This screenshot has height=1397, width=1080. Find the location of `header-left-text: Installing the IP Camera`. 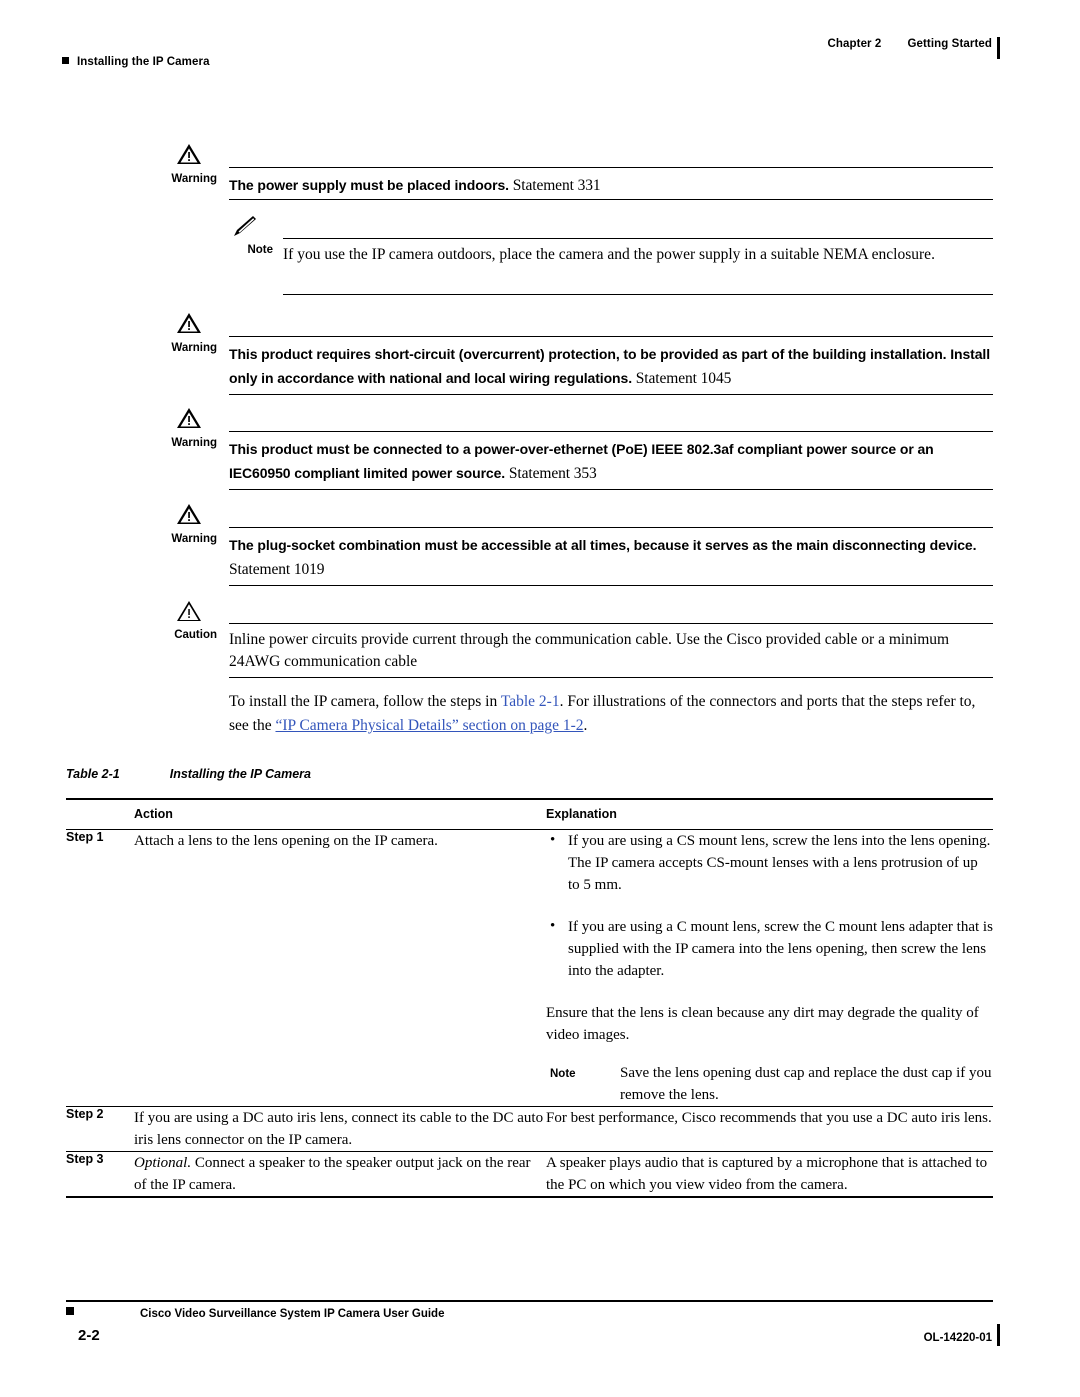

header-left-text: Installing the IP Camera is located at coordinates (143, 62).